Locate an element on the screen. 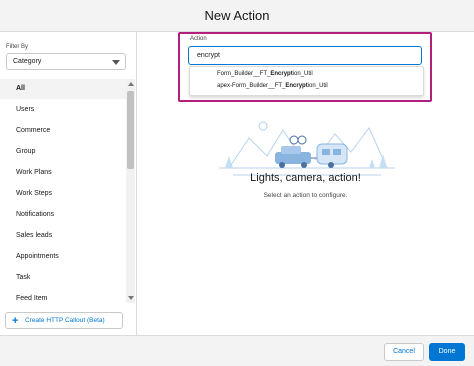  sidebar-item-notifications: Notifications is located at coordinates (63, 215).